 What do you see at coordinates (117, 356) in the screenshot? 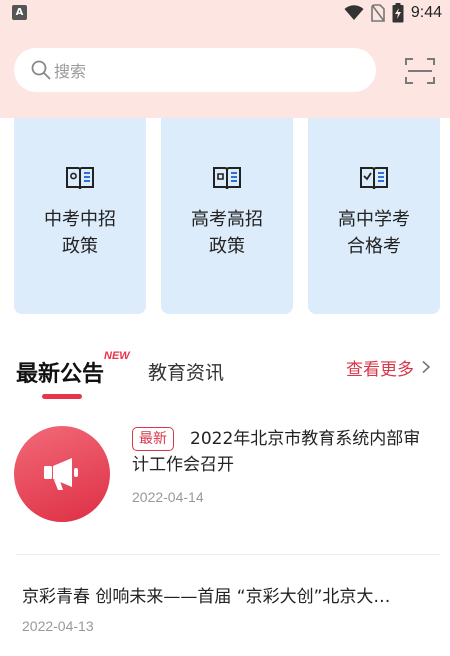
I see `new-badge: NEW` at bounding box center [117, 356].